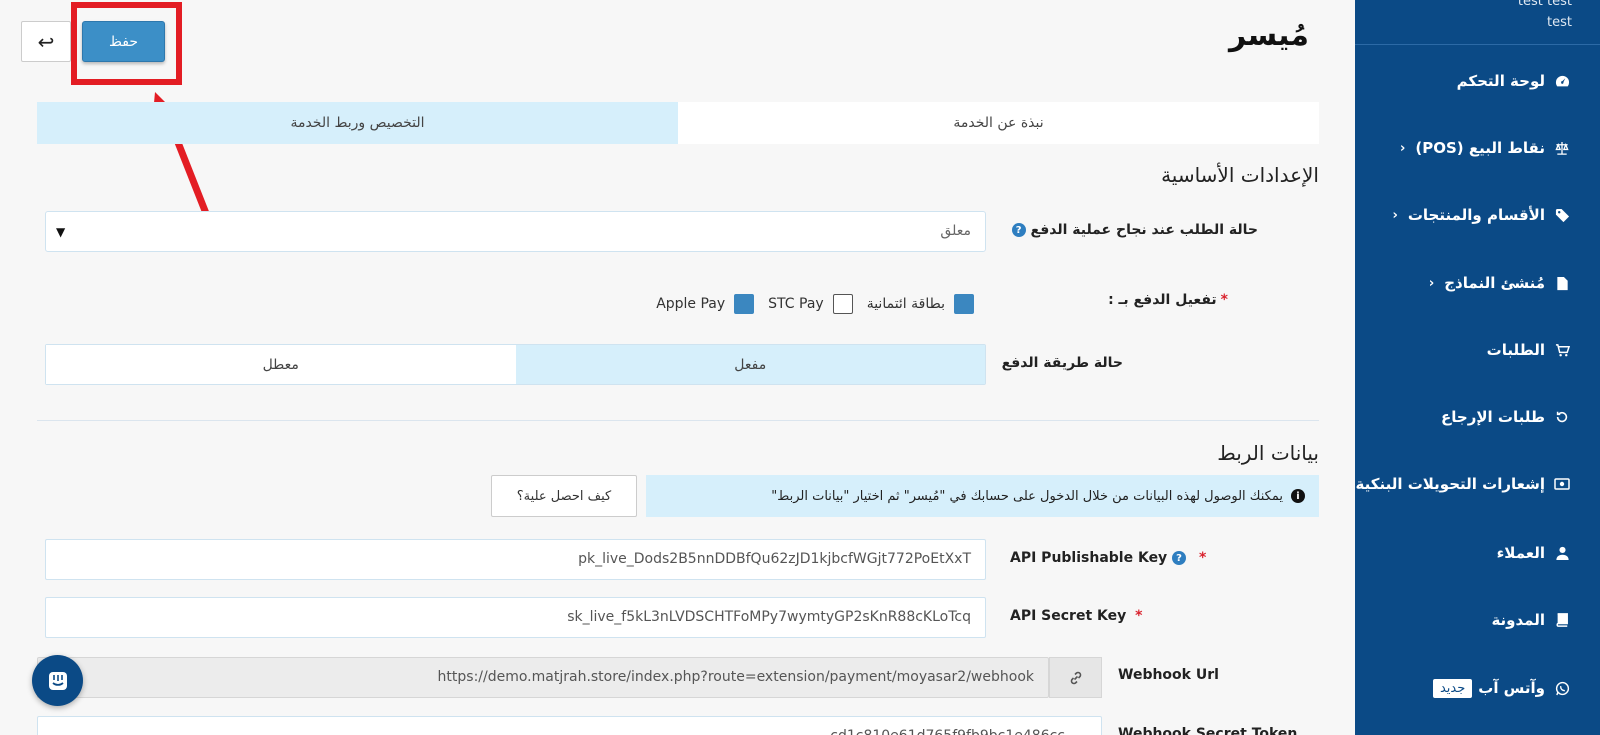 The image size is (1600, 735). What do you see at coordinates (1208, 730) in the screenshot?
I see `webhook-token-label: Webhook Secret Token` at bounding box center [1208, 730].